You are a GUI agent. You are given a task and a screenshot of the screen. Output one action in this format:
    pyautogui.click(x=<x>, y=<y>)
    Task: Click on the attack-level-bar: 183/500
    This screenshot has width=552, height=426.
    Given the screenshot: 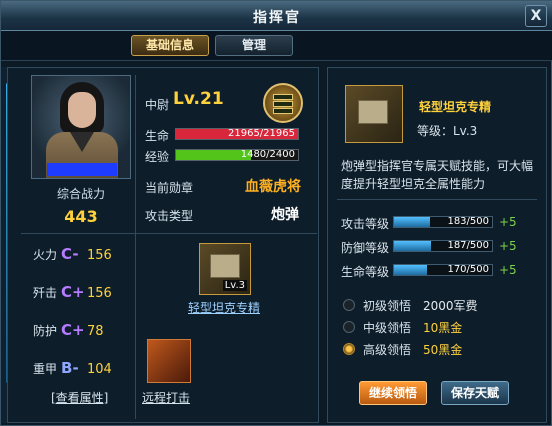 What is the action you would take?
    pyautogui.click(x=443, y=222)
    